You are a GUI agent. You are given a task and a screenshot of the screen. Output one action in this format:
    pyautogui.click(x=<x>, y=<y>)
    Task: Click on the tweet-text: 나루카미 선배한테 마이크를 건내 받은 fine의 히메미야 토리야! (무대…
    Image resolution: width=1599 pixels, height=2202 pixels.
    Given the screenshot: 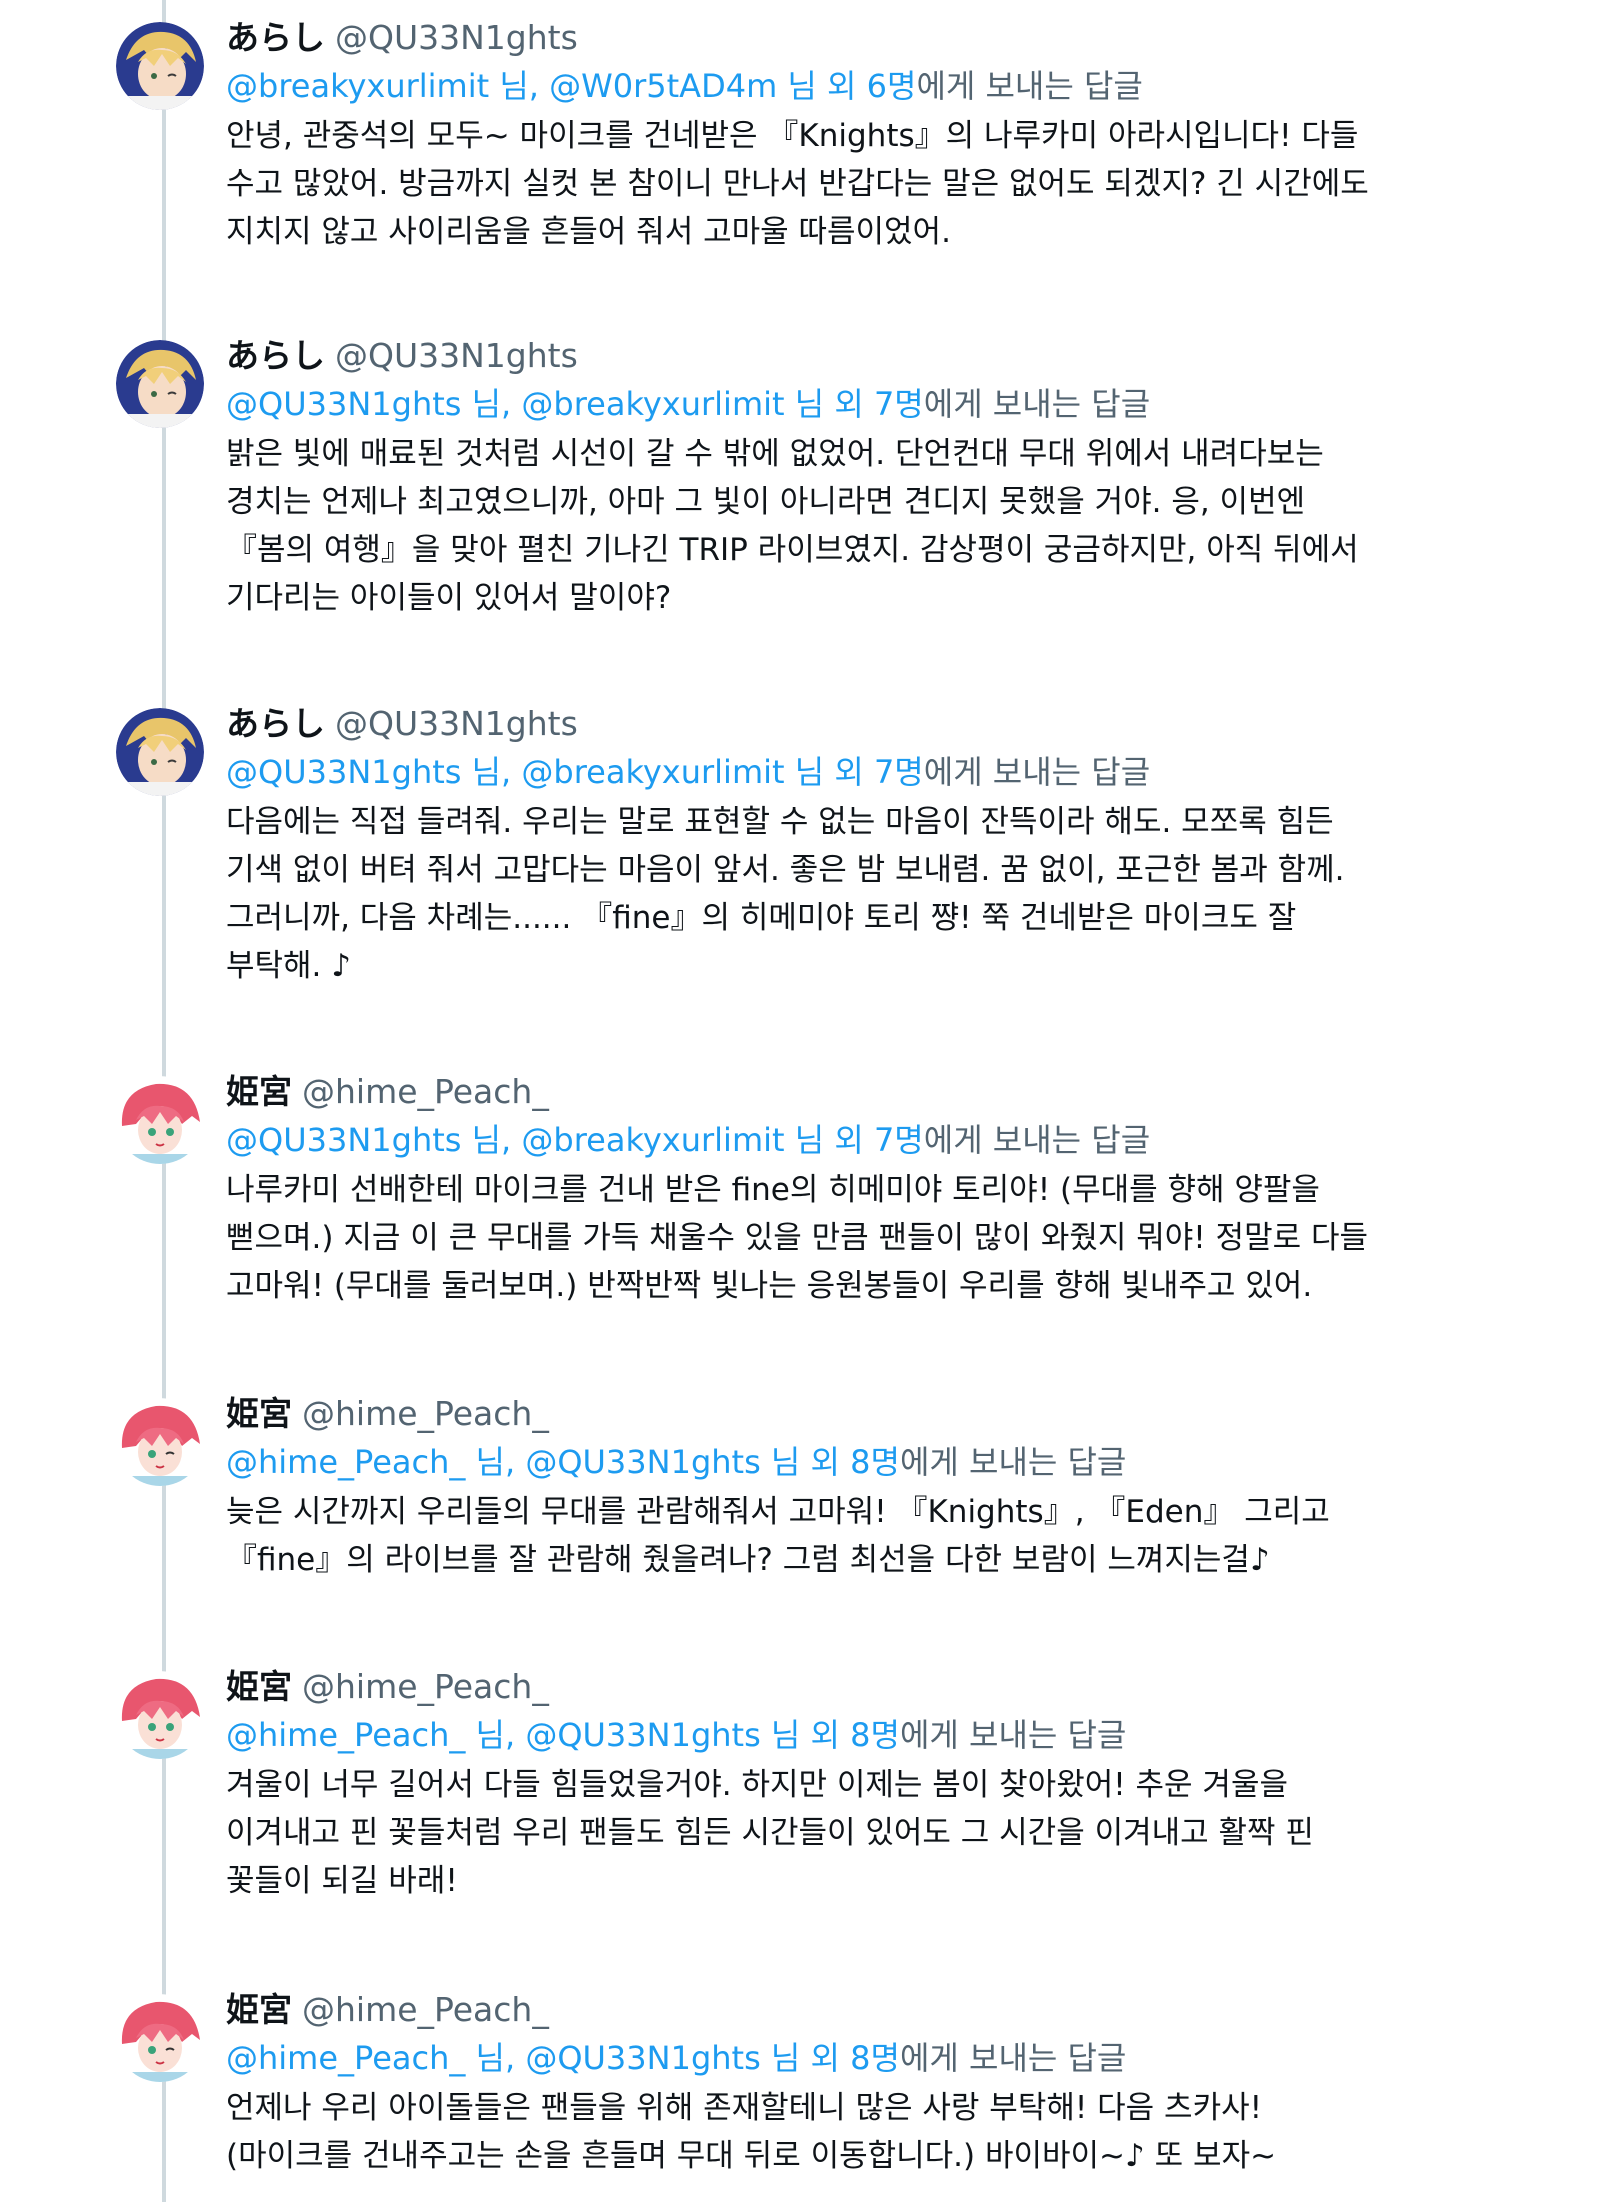 What is the action you would take?
    pyautogui.click(x=797, y=1238)
    